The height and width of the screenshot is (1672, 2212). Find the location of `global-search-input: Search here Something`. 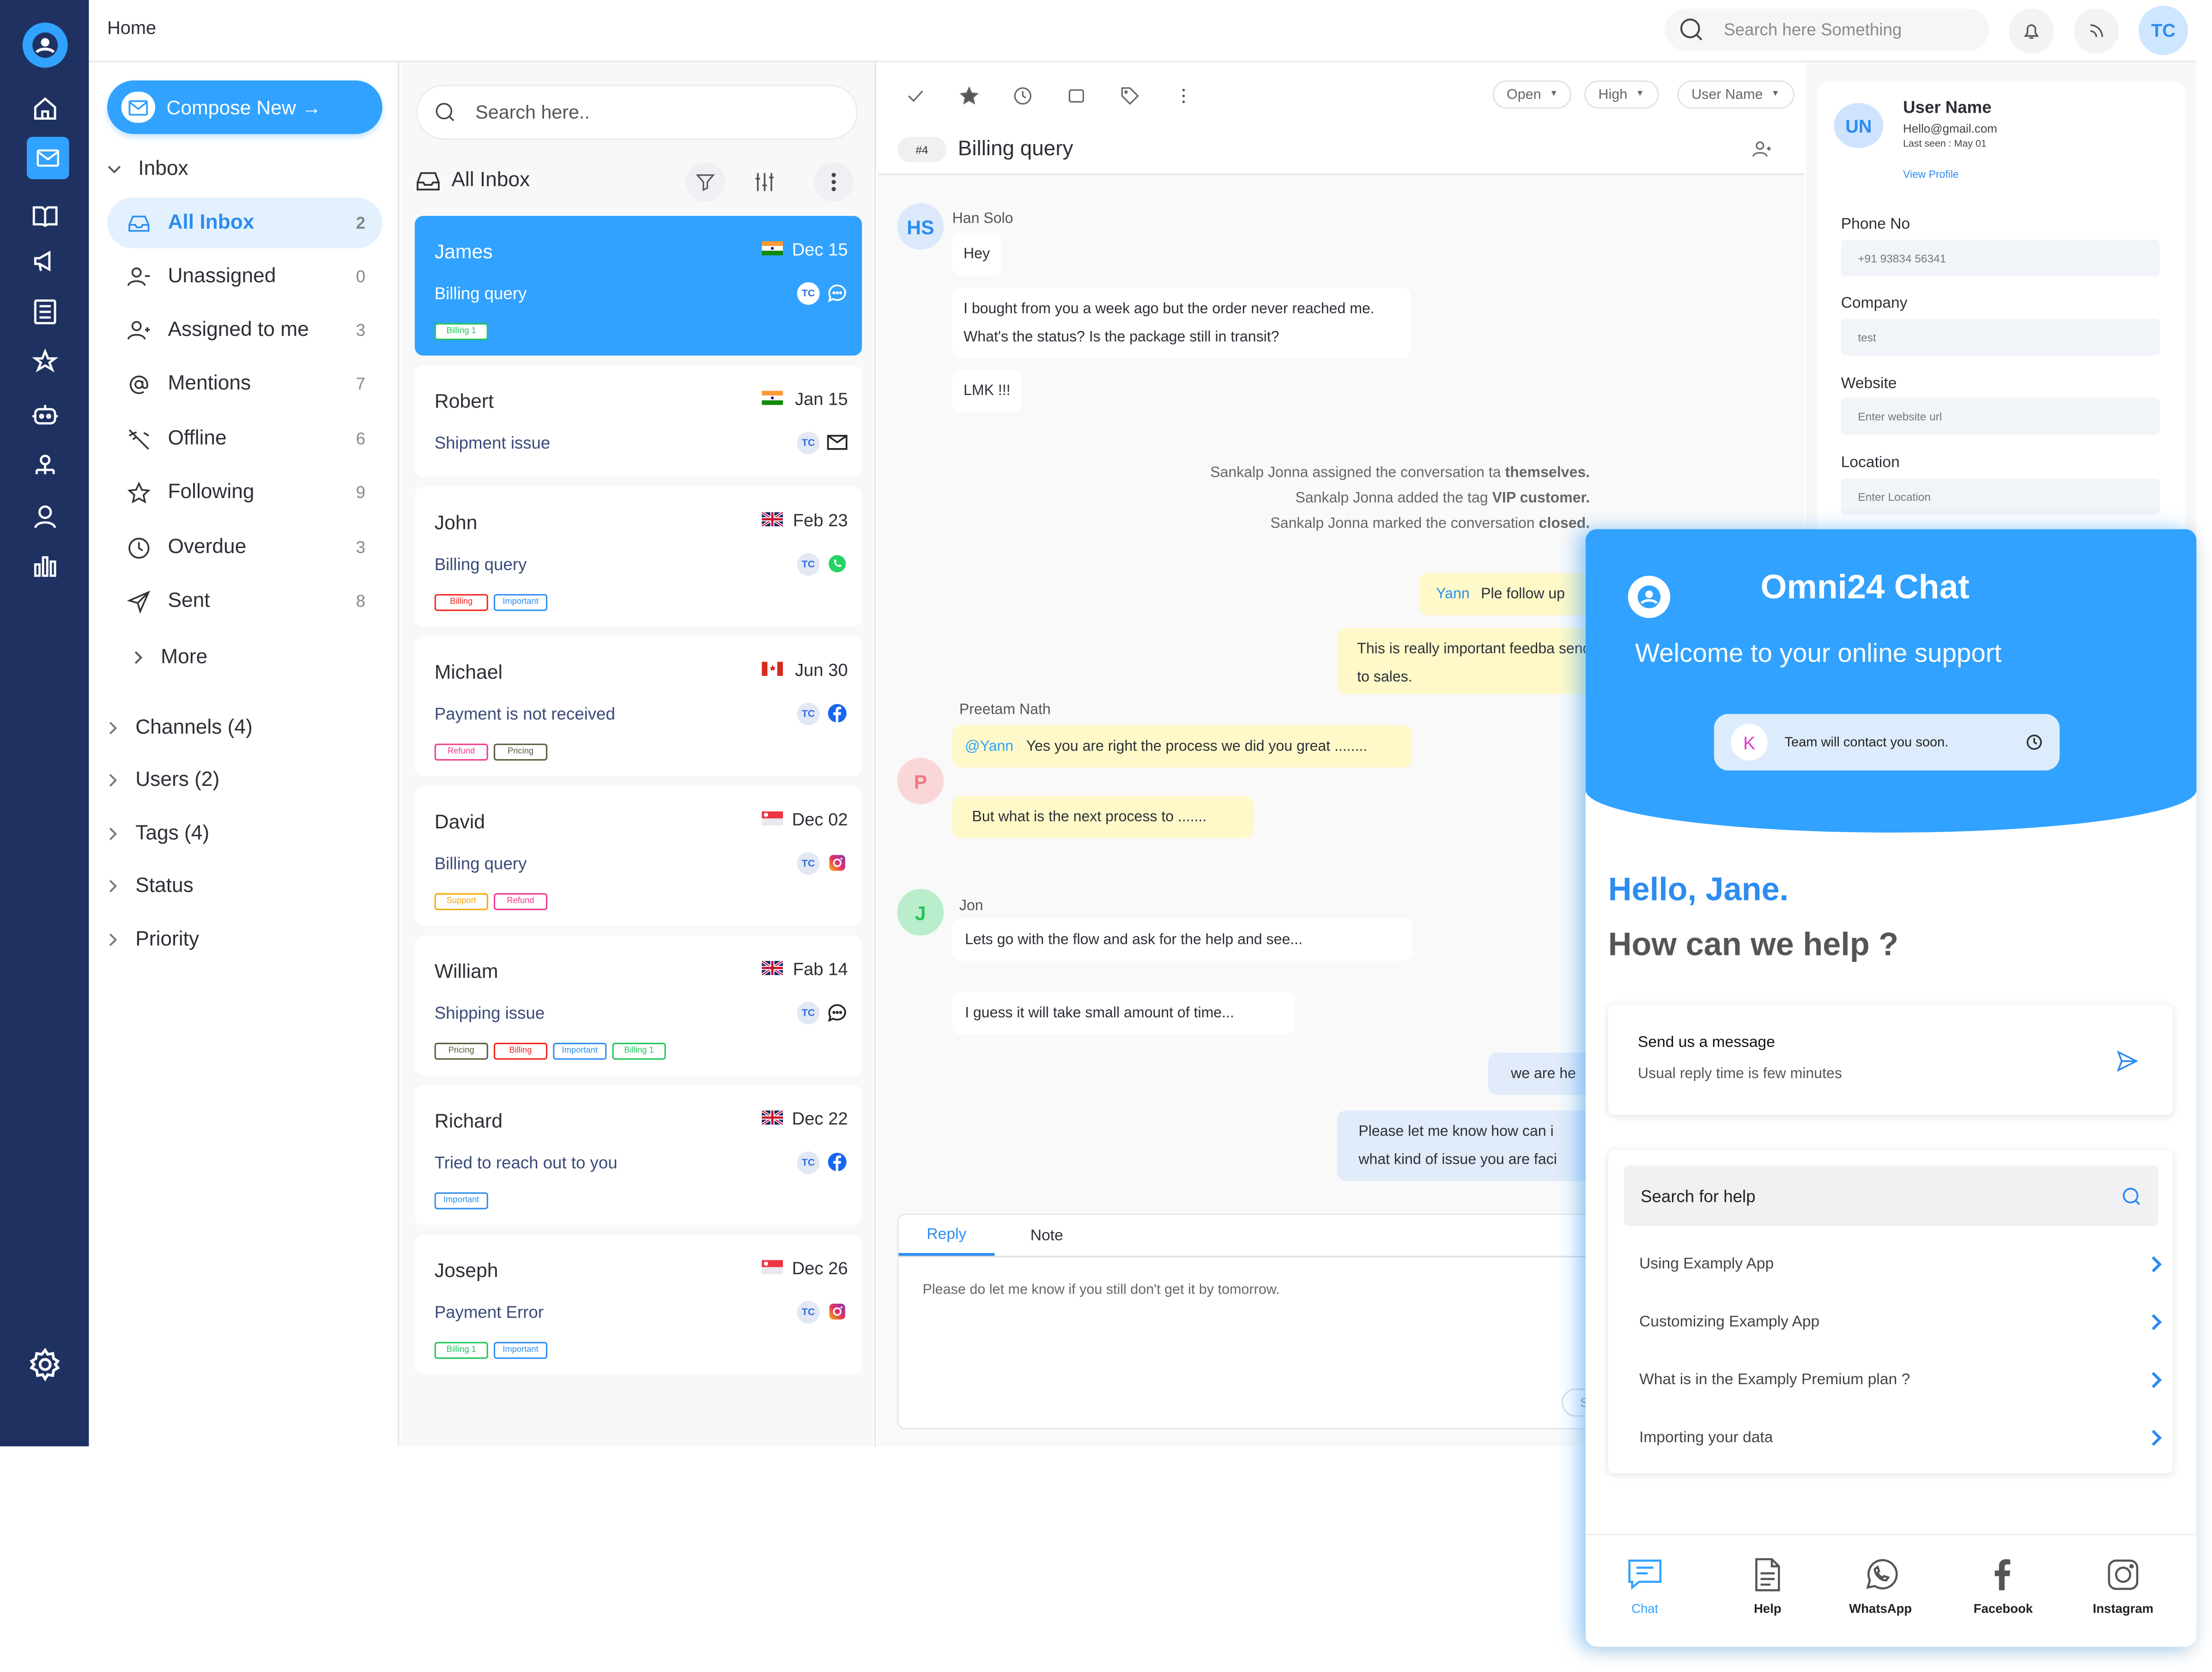

global-search-input: Search here Something is located at coordinates (1813, 30).